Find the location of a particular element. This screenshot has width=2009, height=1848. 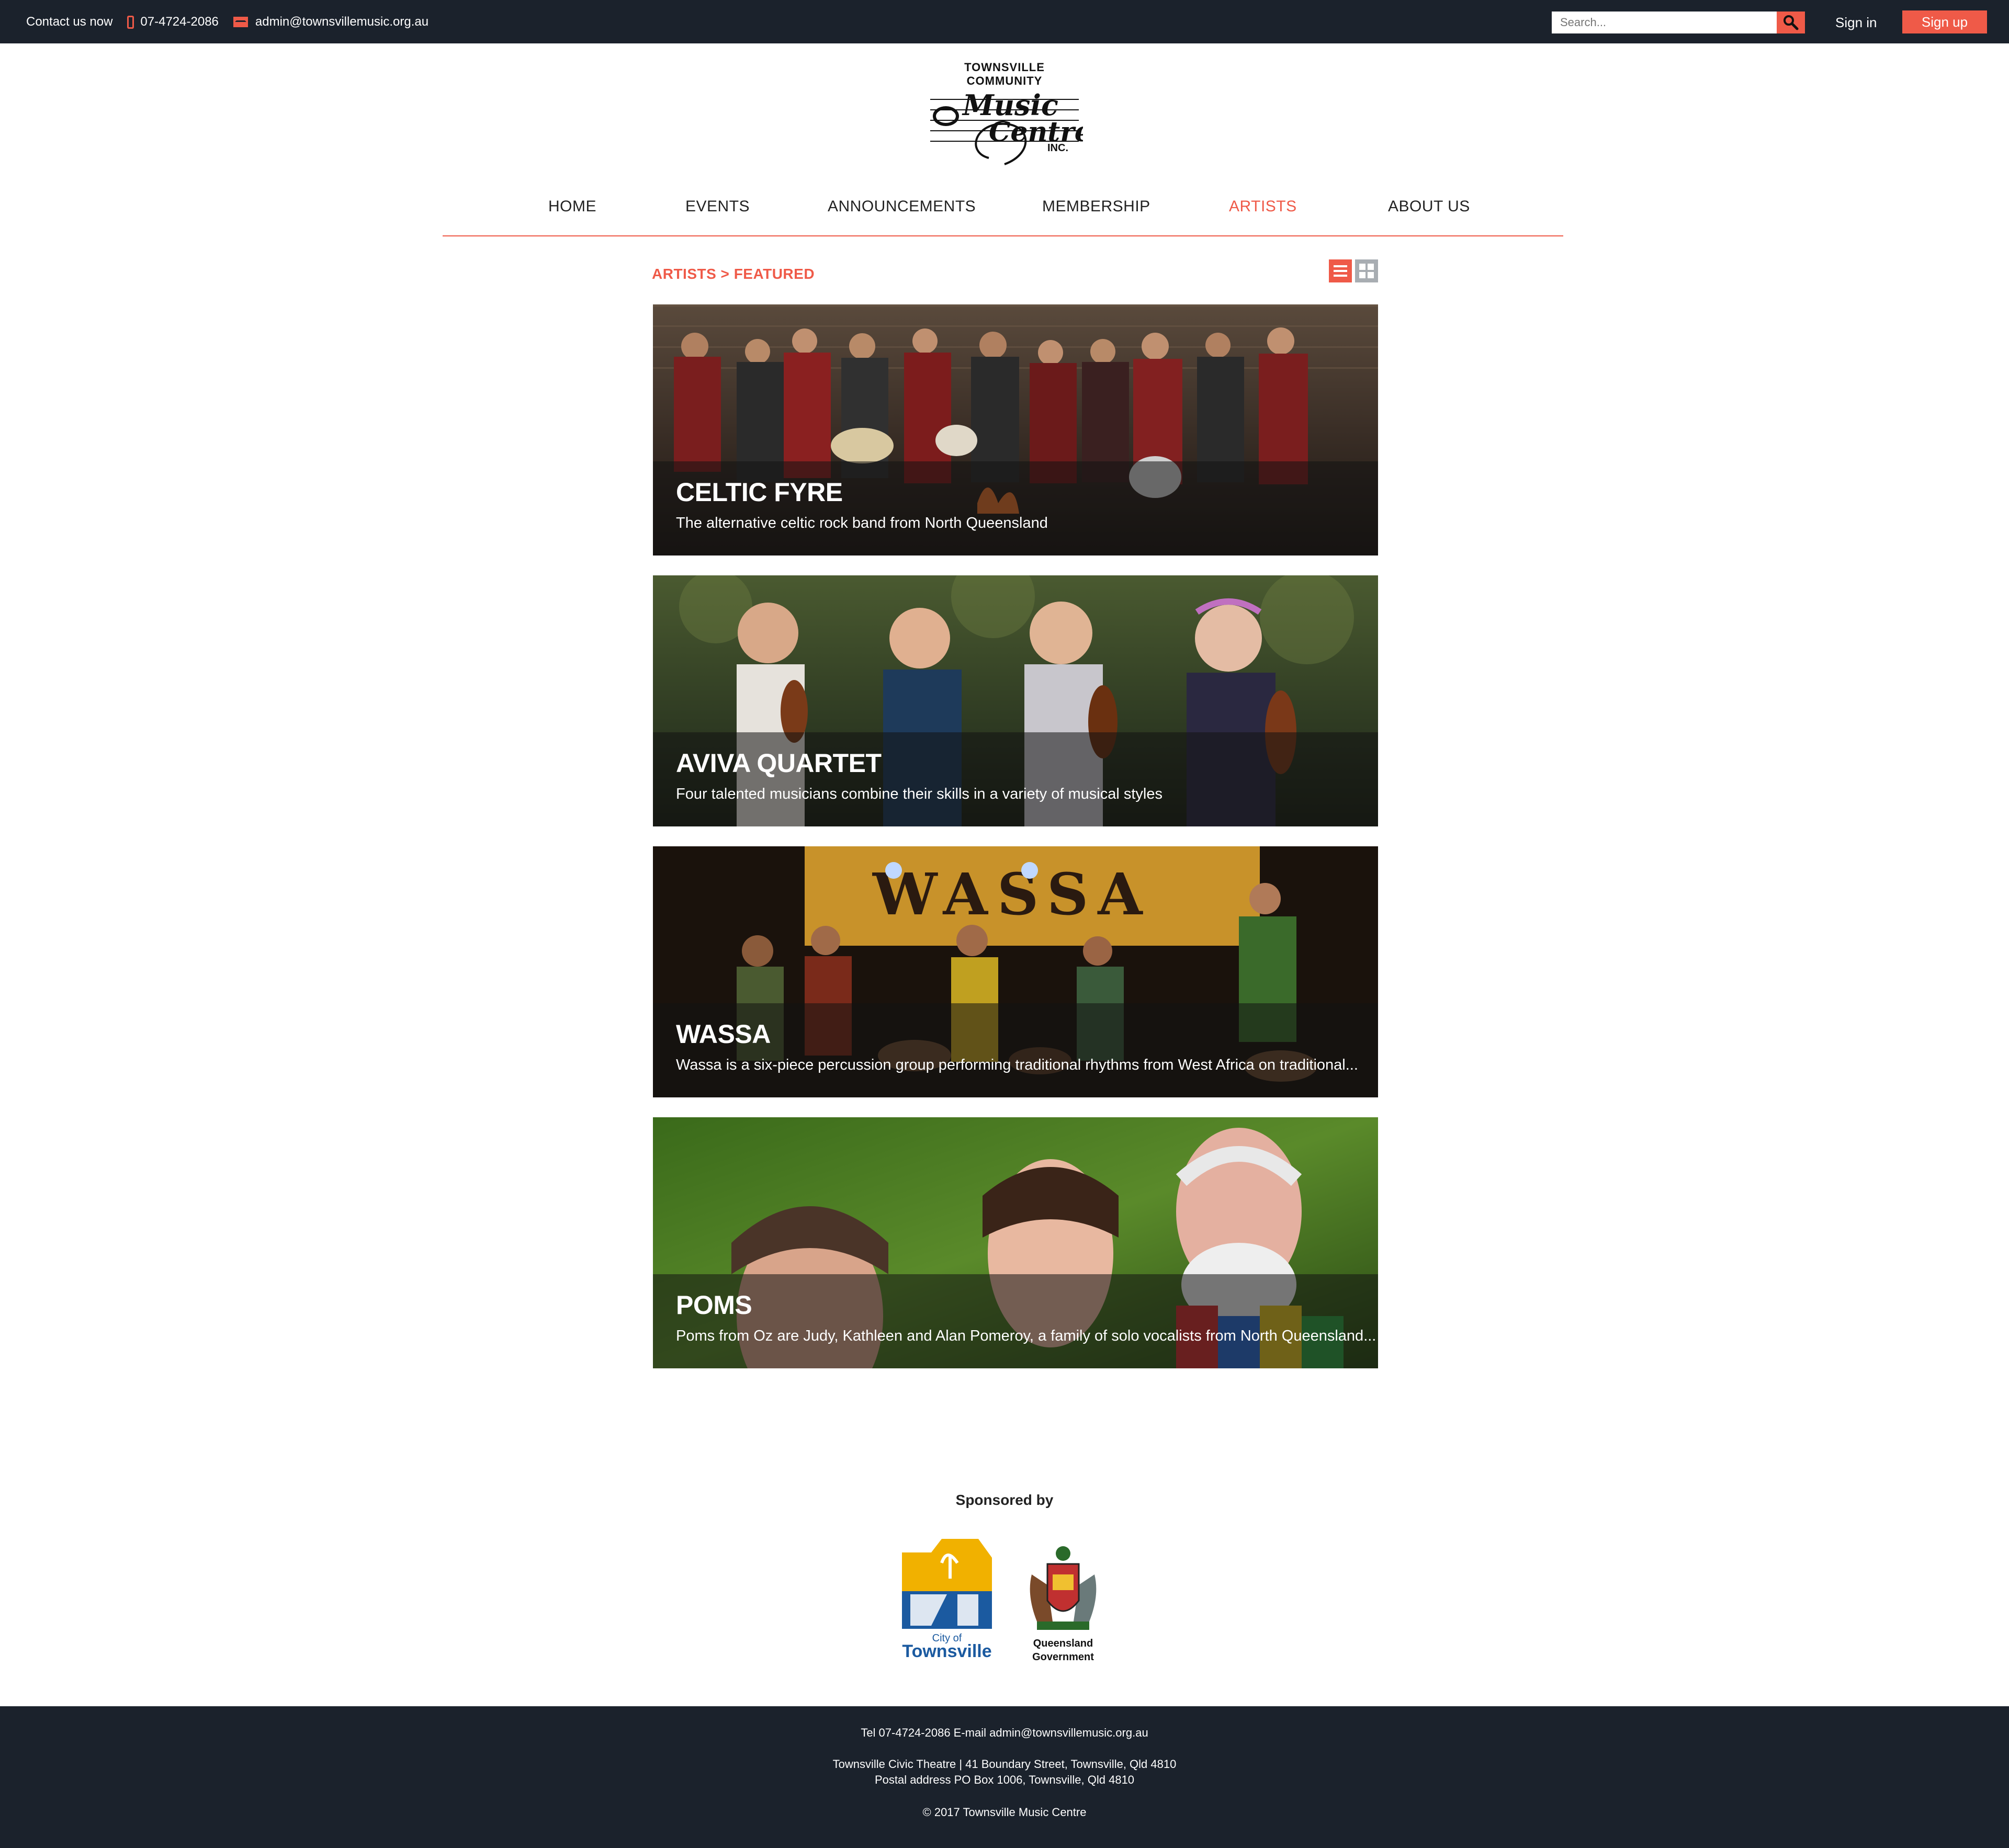

list-view-toggle is located at coordinates (1341, 270).